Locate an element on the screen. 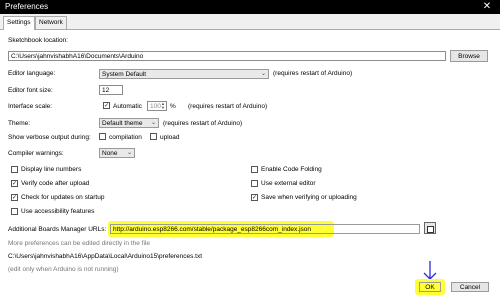 This screenshot has width=500, height=298. compiler-warnings-value: None is located at coordinates (110, 153).